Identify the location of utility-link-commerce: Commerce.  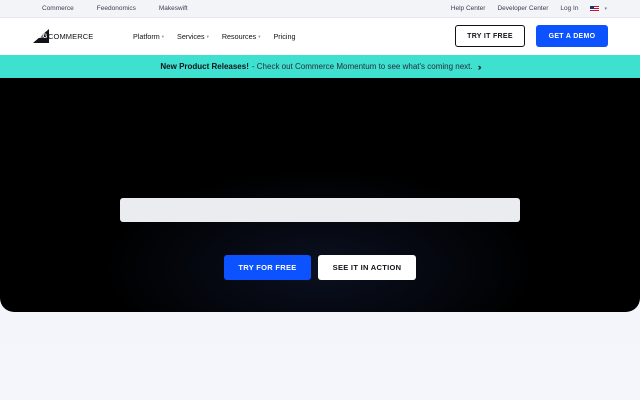
(58, 8).